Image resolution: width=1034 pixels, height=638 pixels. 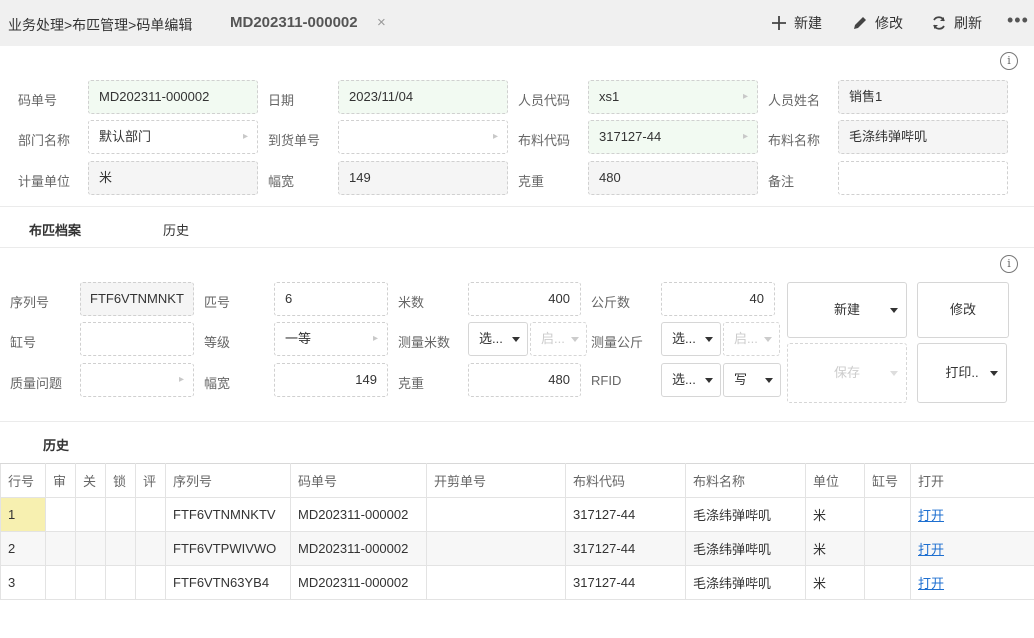 I want to click on col-header: 行号, so click(x=23, y=480).